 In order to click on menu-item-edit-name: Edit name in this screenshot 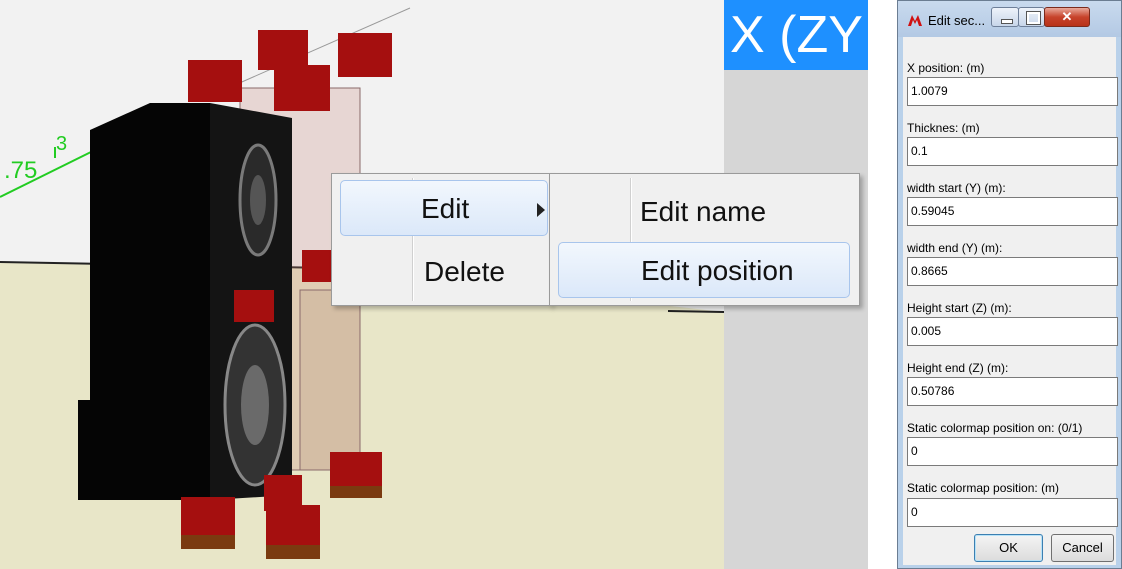, I will do `click(704, 212)`.